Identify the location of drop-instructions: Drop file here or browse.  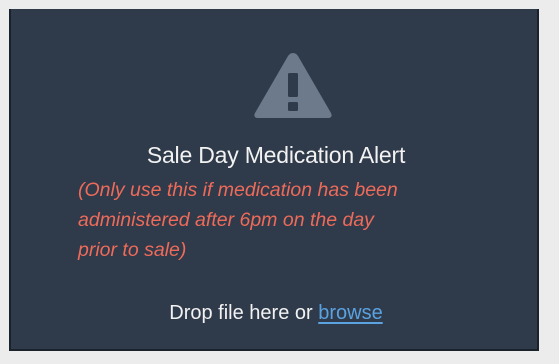
(276, 313).